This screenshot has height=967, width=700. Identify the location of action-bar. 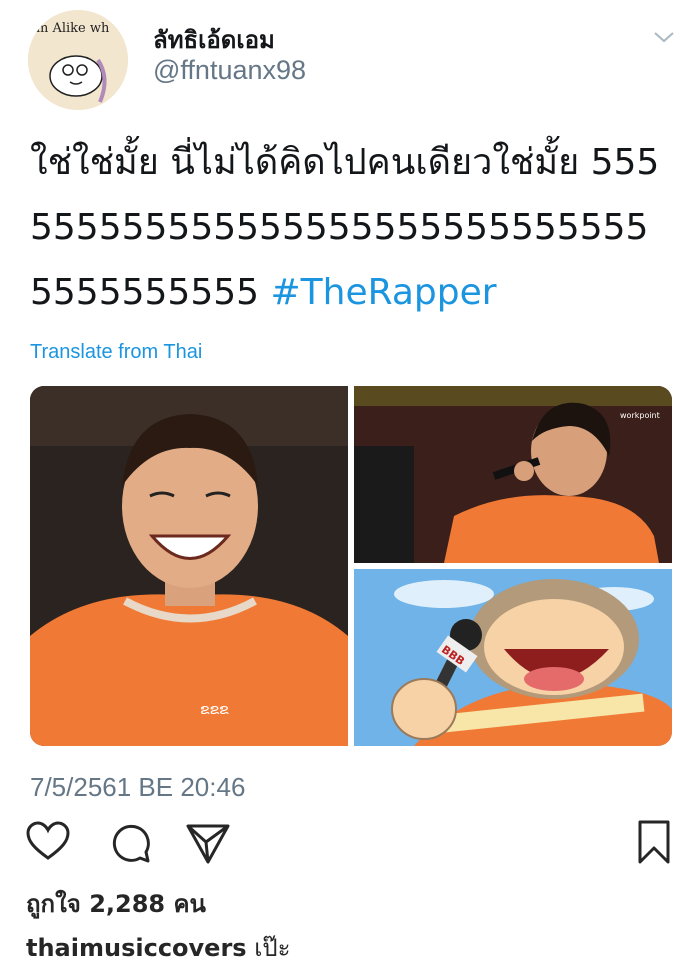
(350, 842).